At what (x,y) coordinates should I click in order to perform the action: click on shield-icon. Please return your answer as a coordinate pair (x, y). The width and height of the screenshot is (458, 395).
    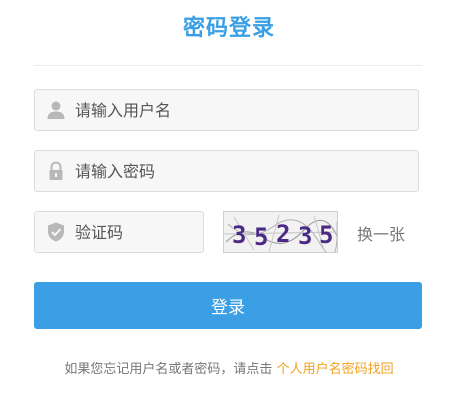
    Looking at the image, I should click on (56, 232).